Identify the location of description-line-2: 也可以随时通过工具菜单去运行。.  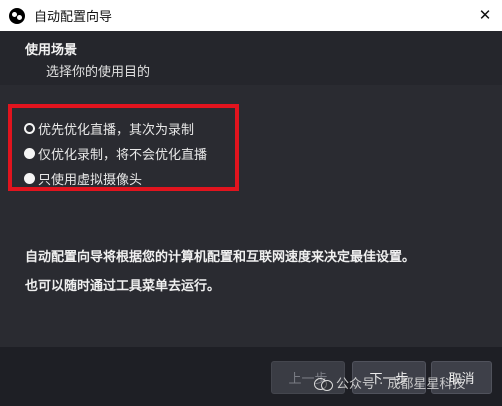
(123, 286).